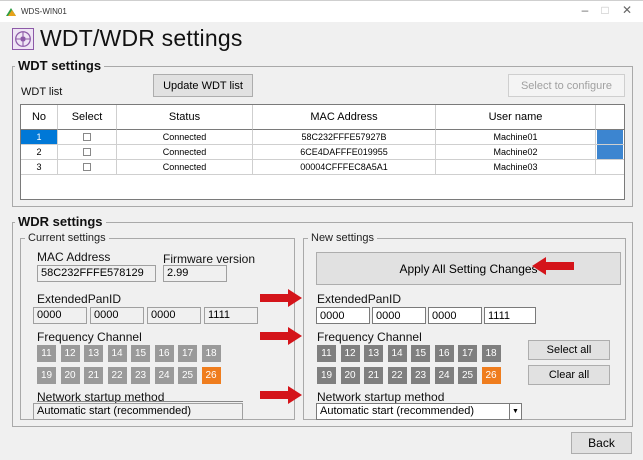  What do you see at coordinates (195, 273) in the screenshot?
I see `current-fw-value: 2.99` at bounding box center [195, 273].